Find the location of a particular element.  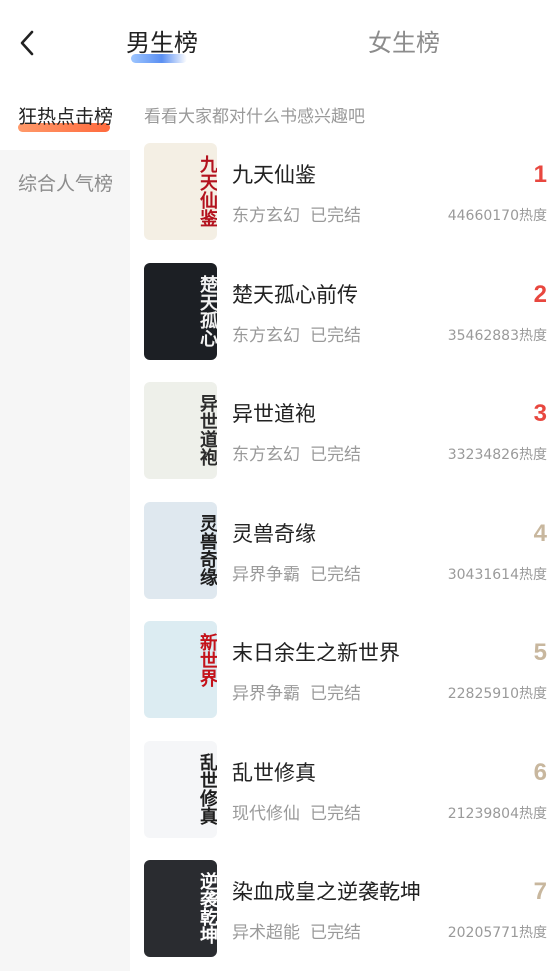

rank-number: 2 is located at coordinates (540, 294).